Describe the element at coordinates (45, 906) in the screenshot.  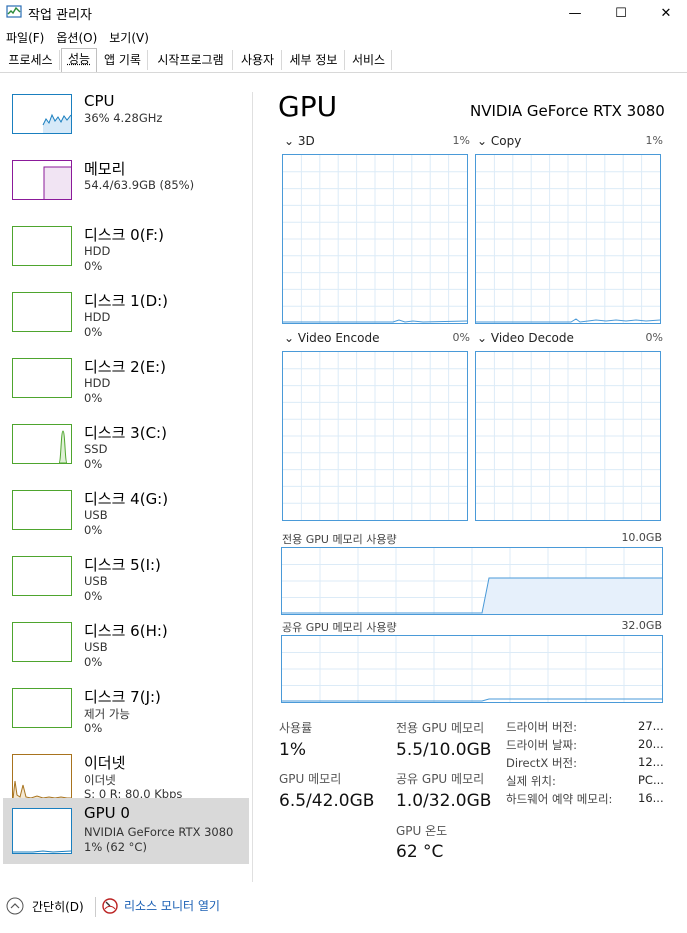
I see `collapse-button: 간단히(D)` at that location.